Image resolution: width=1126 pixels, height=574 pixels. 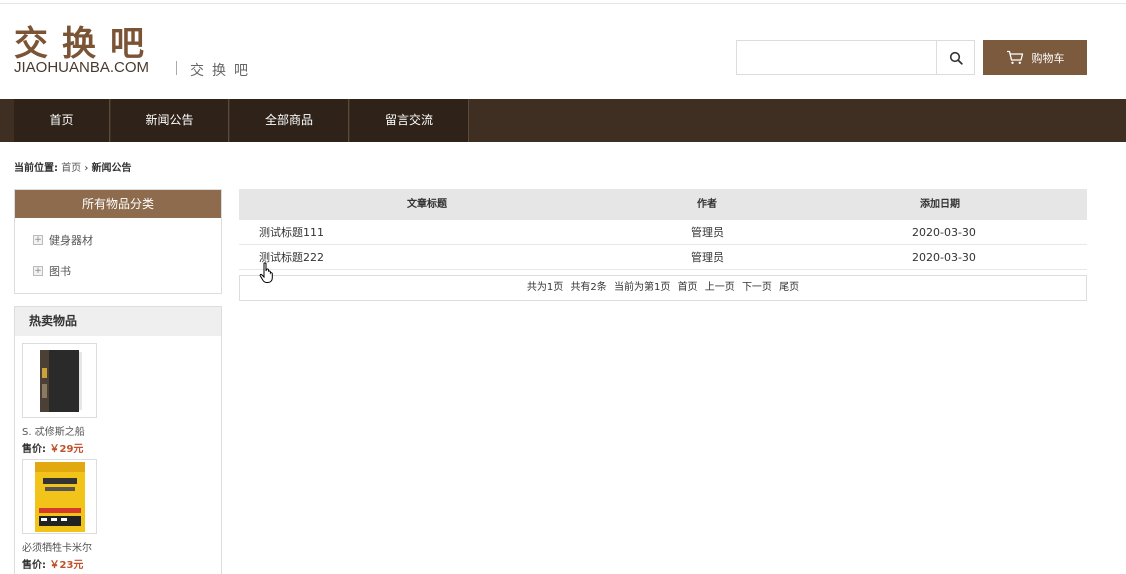 I want to click on column-header-title: 文章标题, so click(x=427, y=204).